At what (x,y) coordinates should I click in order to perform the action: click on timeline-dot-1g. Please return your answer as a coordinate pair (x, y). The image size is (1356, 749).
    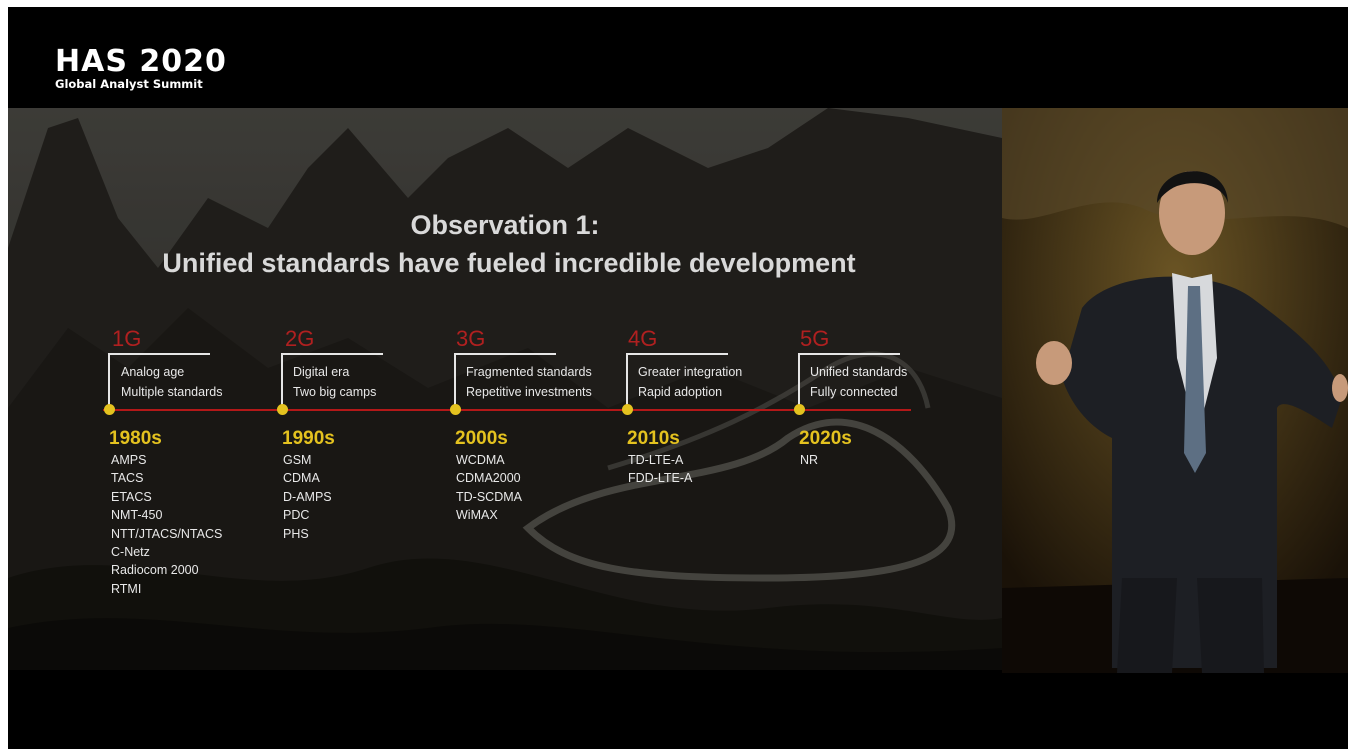
    Looking at the image, I should click on (109, 409).